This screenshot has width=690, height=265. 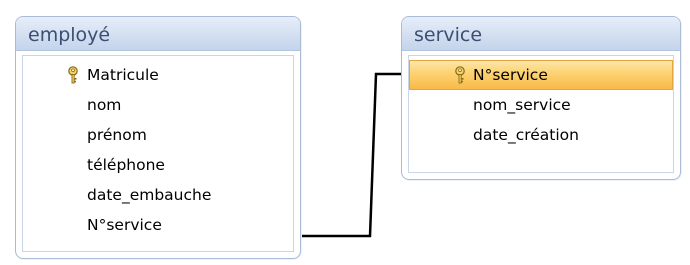 I want to click on field-row-telephone: téléphone, so click(x=158, y=165).